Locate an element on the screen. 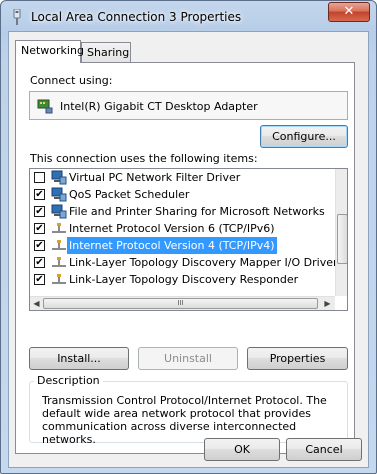  connect-using-label: Connect using: is located at coordinates (71, 80).